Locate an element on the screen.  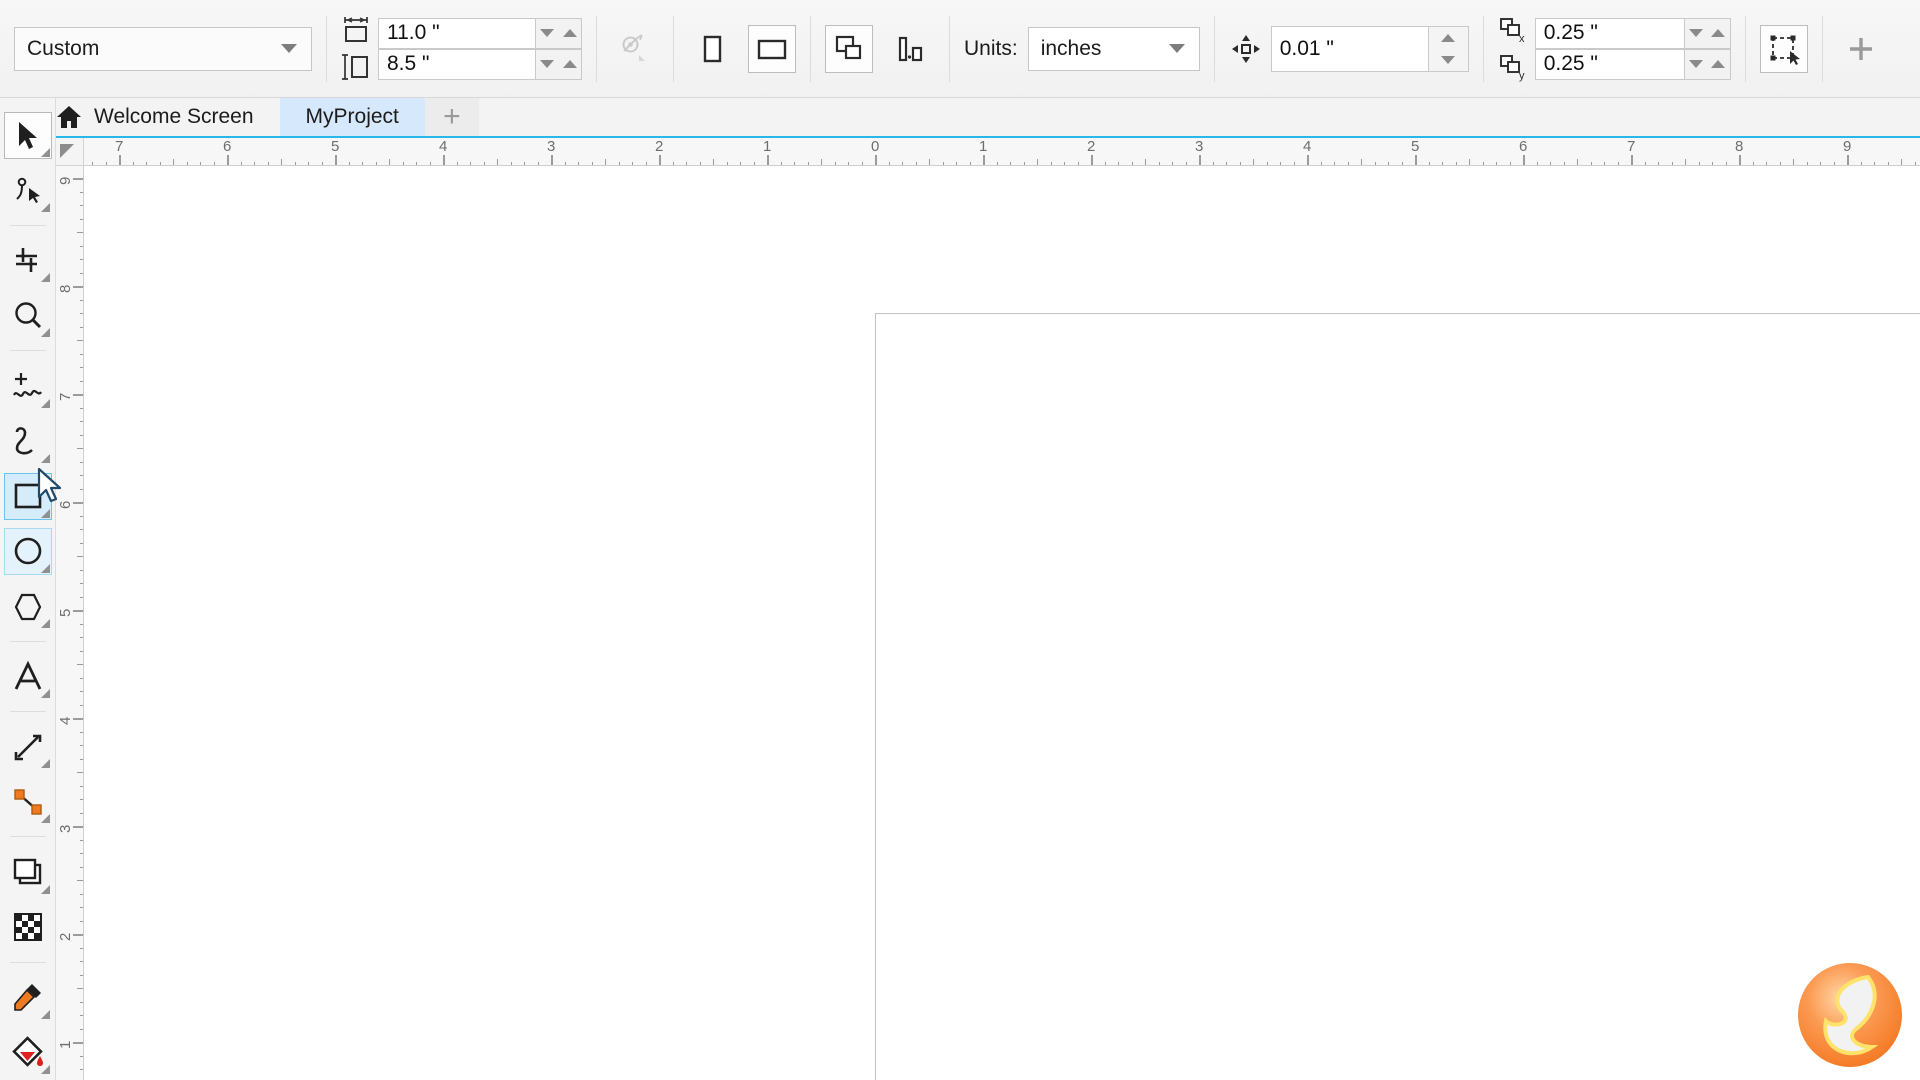
pattern-fill-tool is located at coordinates (28, 927).